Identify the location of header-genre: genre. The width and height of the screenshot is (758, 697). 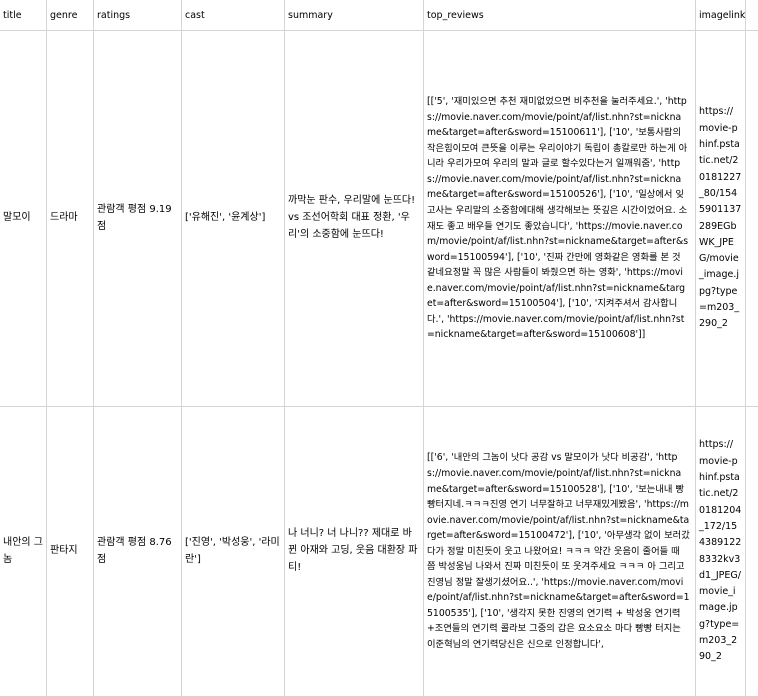
(70, 15).